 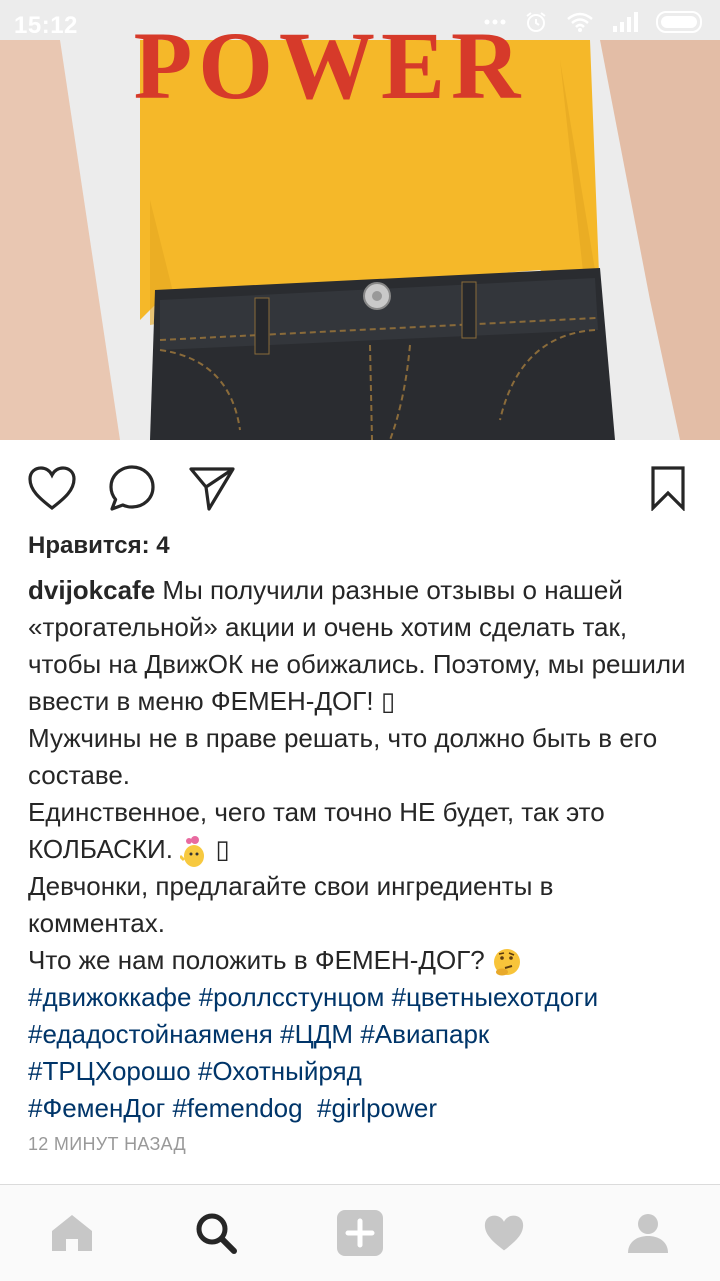 I want to click on likes-count: Нравится: 4, so click(x=99, y=546).